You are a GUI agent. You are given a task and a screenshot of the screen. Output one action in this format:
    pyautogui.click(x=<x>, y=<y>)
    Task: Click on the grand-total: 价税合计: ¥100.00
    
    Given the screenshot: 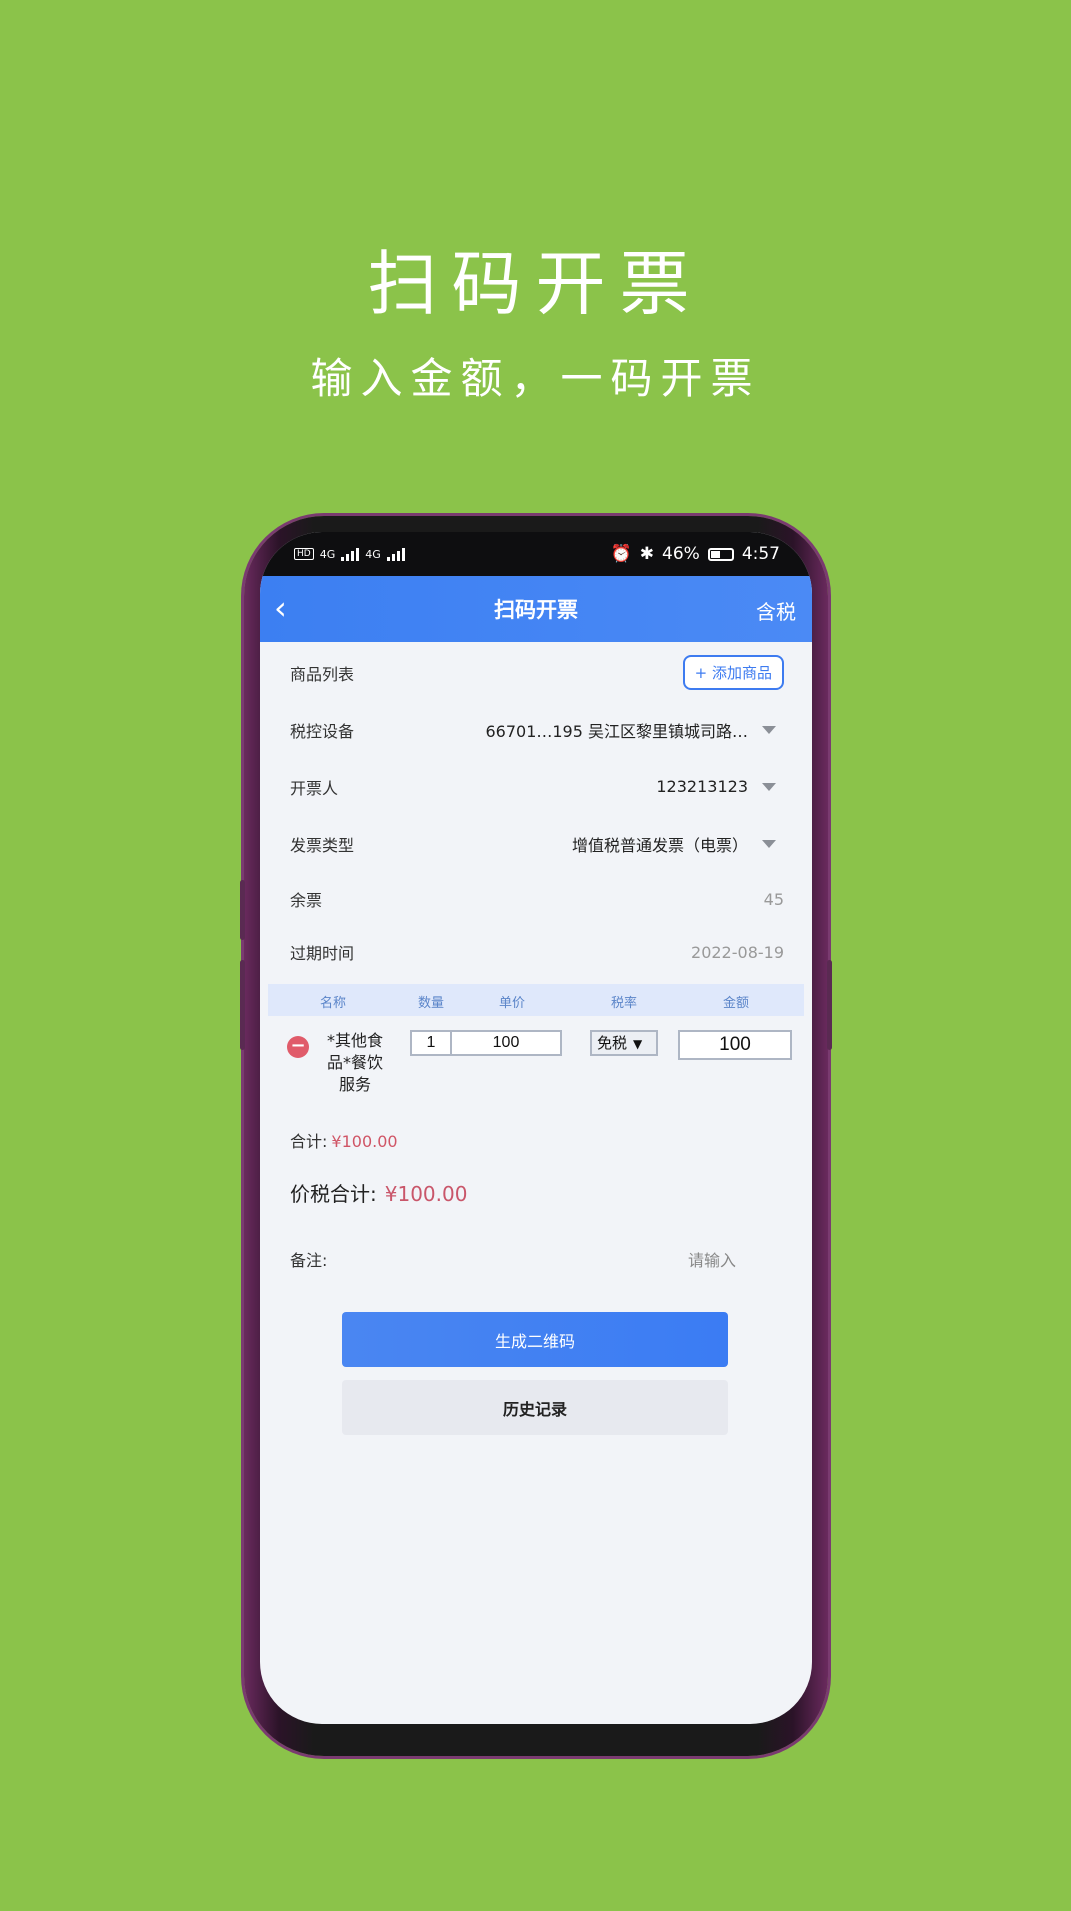 What is the action you would take?
    pyautogui.click(x=536, y=1192)
    